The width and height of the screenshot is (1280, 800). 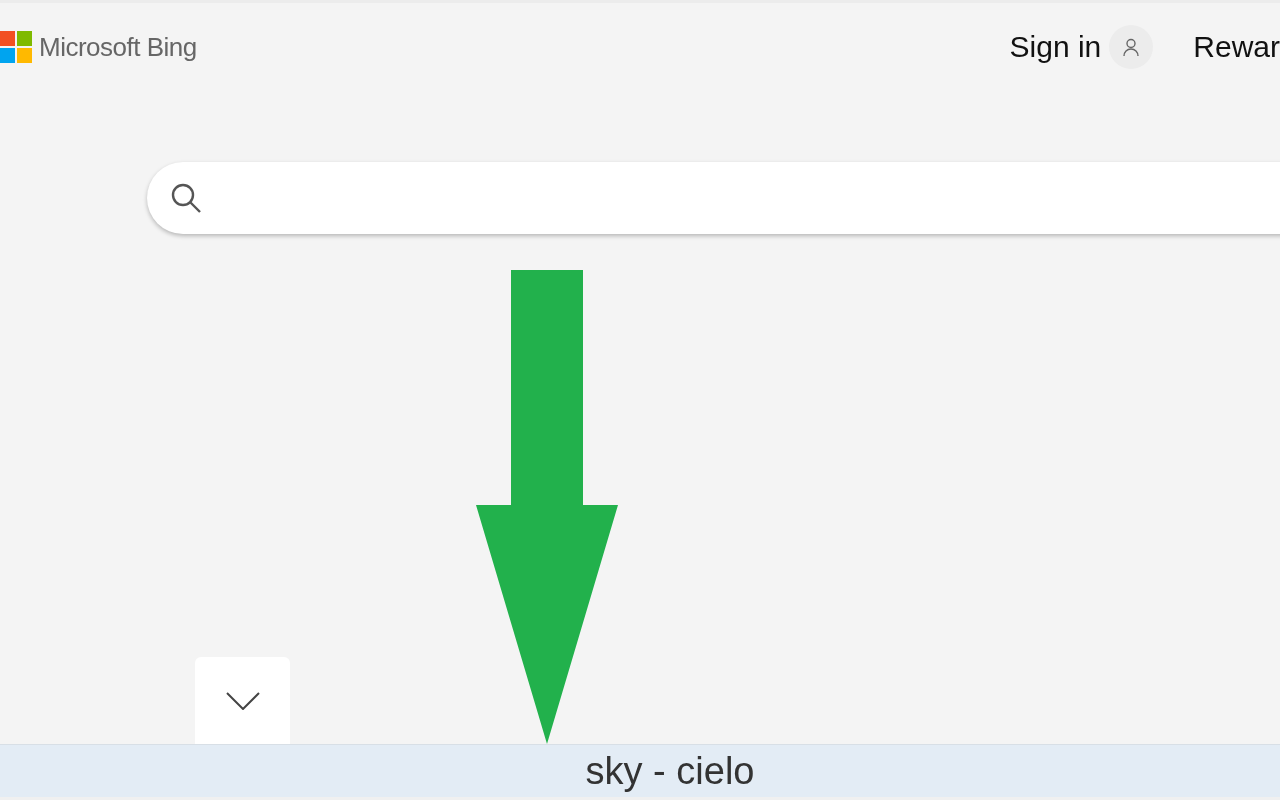 I want to click on arrow-down-icon, so click(x=547, y=507).